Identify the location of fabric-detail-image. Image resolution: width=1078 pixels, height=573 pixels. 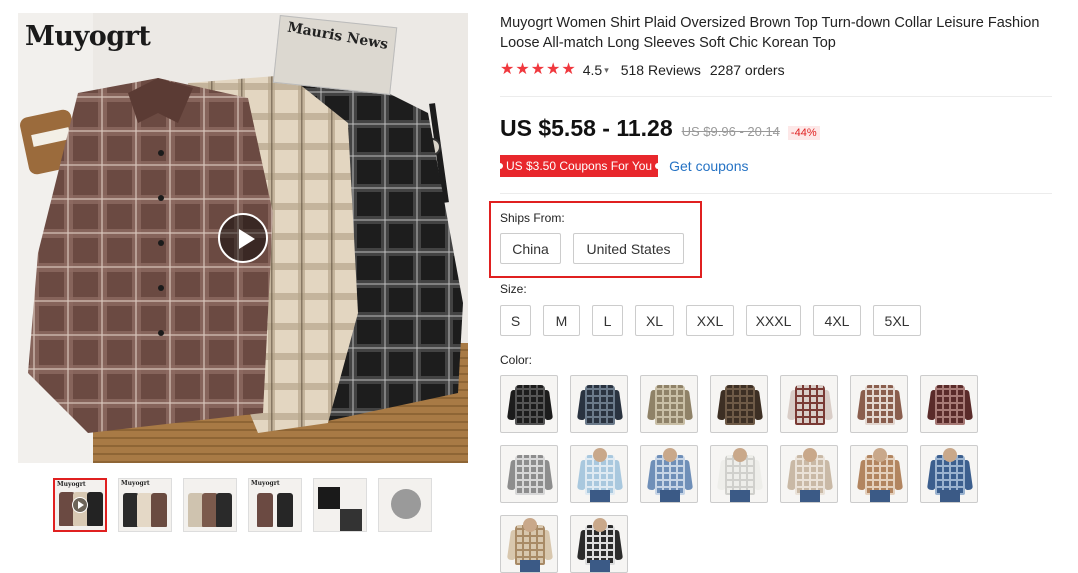
(406, 504).